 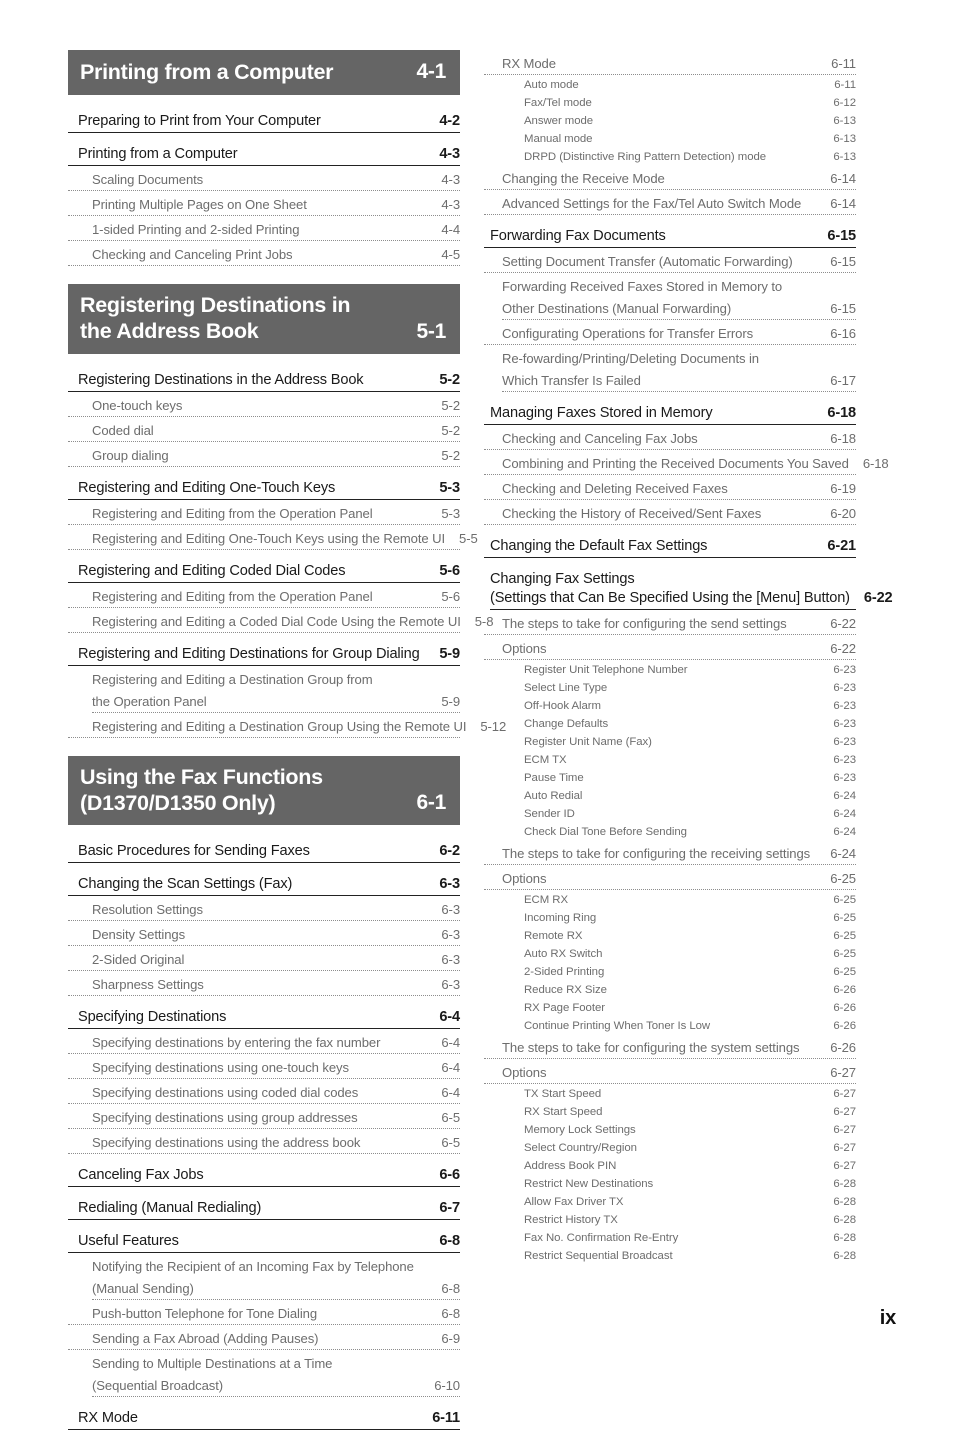 I want to click on toc-entry-level-3: Changing the Receive Mode 6-14, so click(x=670, y=179).